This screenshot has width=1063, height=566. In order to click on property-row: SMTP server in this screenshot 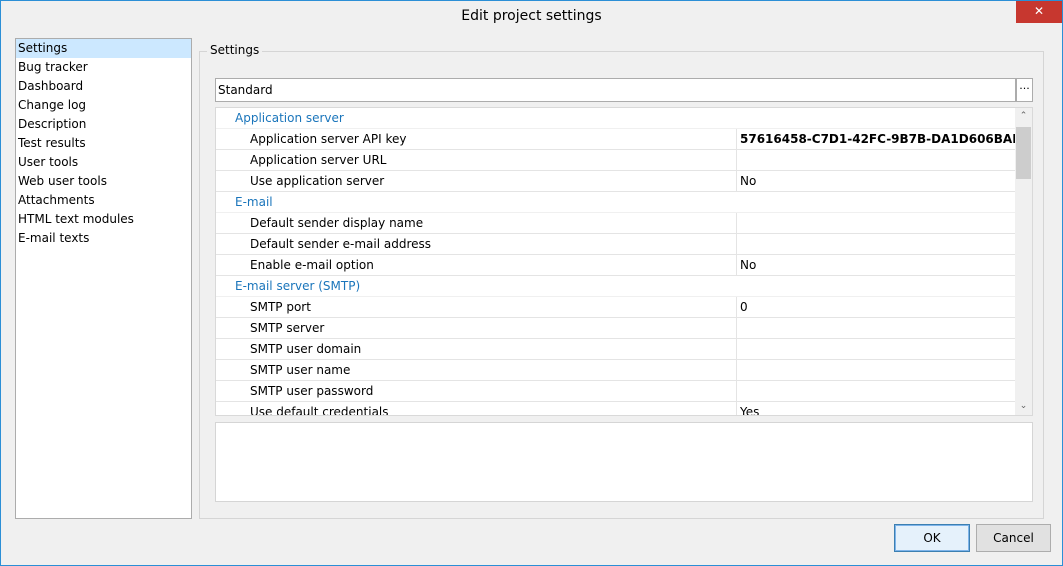, I will do `click(616, 328)`.